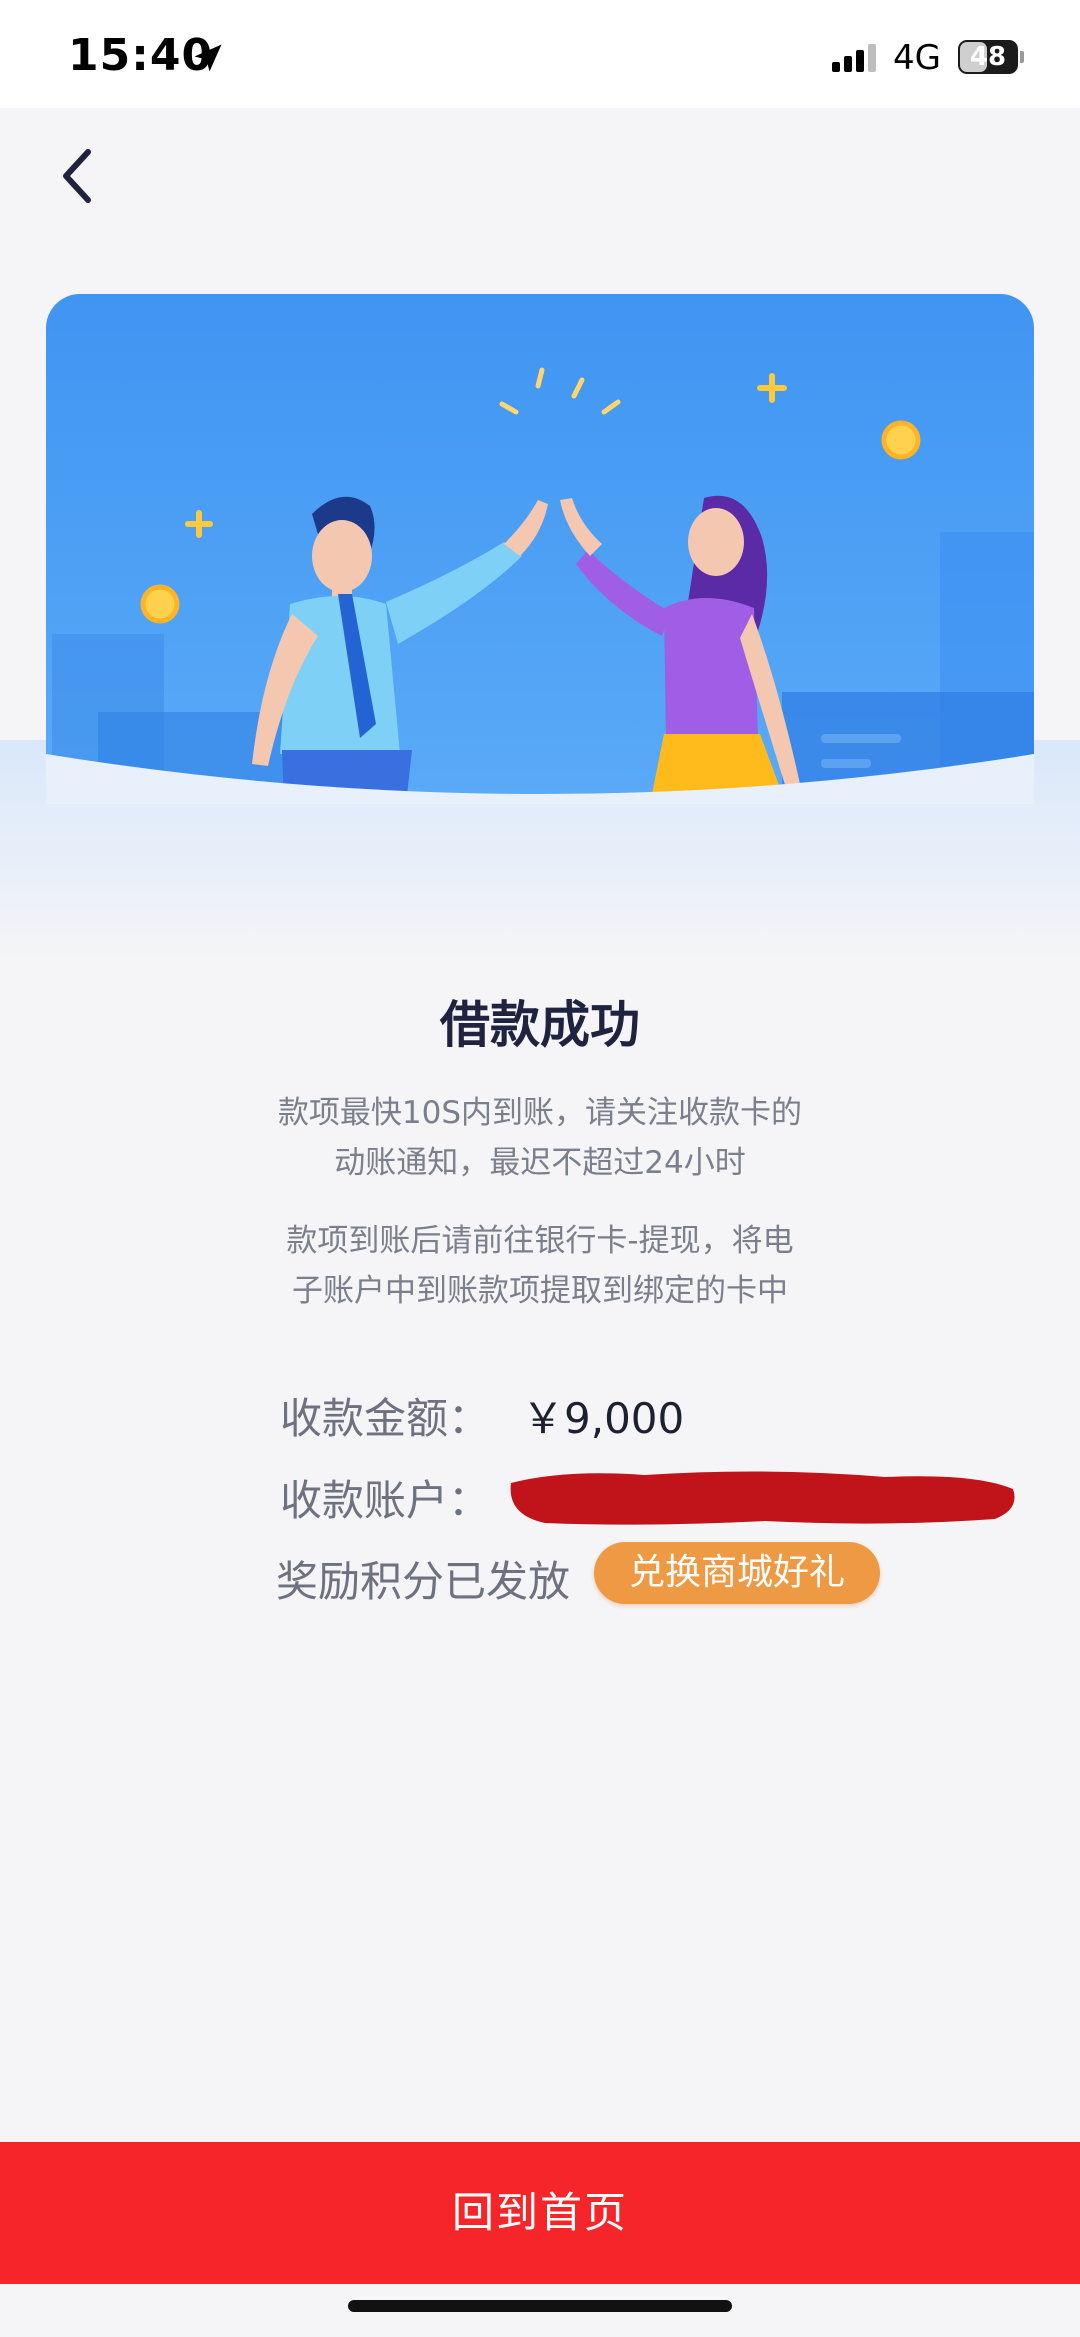  Describe the element at coordinates (540, 1113) in the screenshot. I see `arrival-notice-line-1: 款项最快10S内到账，请关注收款卡的` at that location.